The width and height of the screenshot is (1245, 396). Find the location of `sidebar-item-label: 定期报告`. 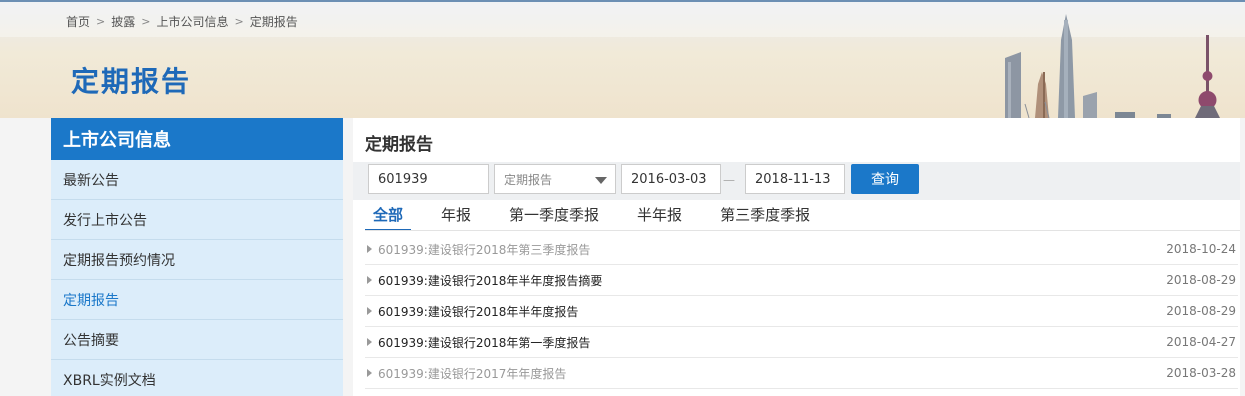

sidebar-item-label: 定期报告 is located at coordinates (91, 300).